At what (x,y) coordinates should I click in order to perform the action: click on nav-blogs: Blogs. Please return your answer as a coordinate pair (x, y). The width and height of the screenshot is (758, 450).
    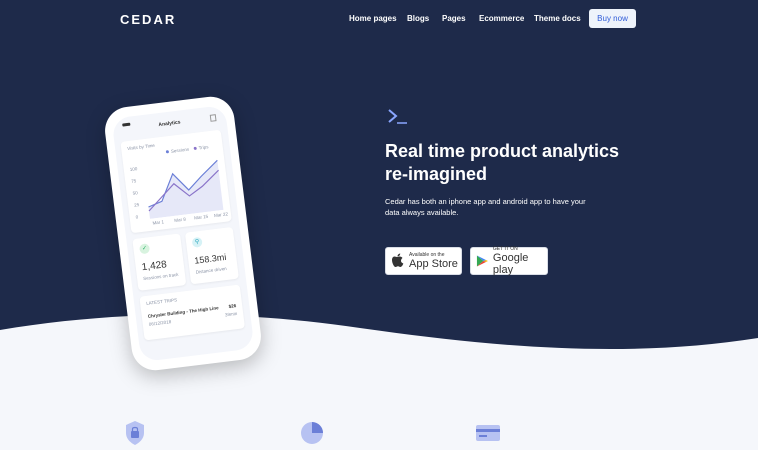
    Looking at the image, I should click on (418, 18).